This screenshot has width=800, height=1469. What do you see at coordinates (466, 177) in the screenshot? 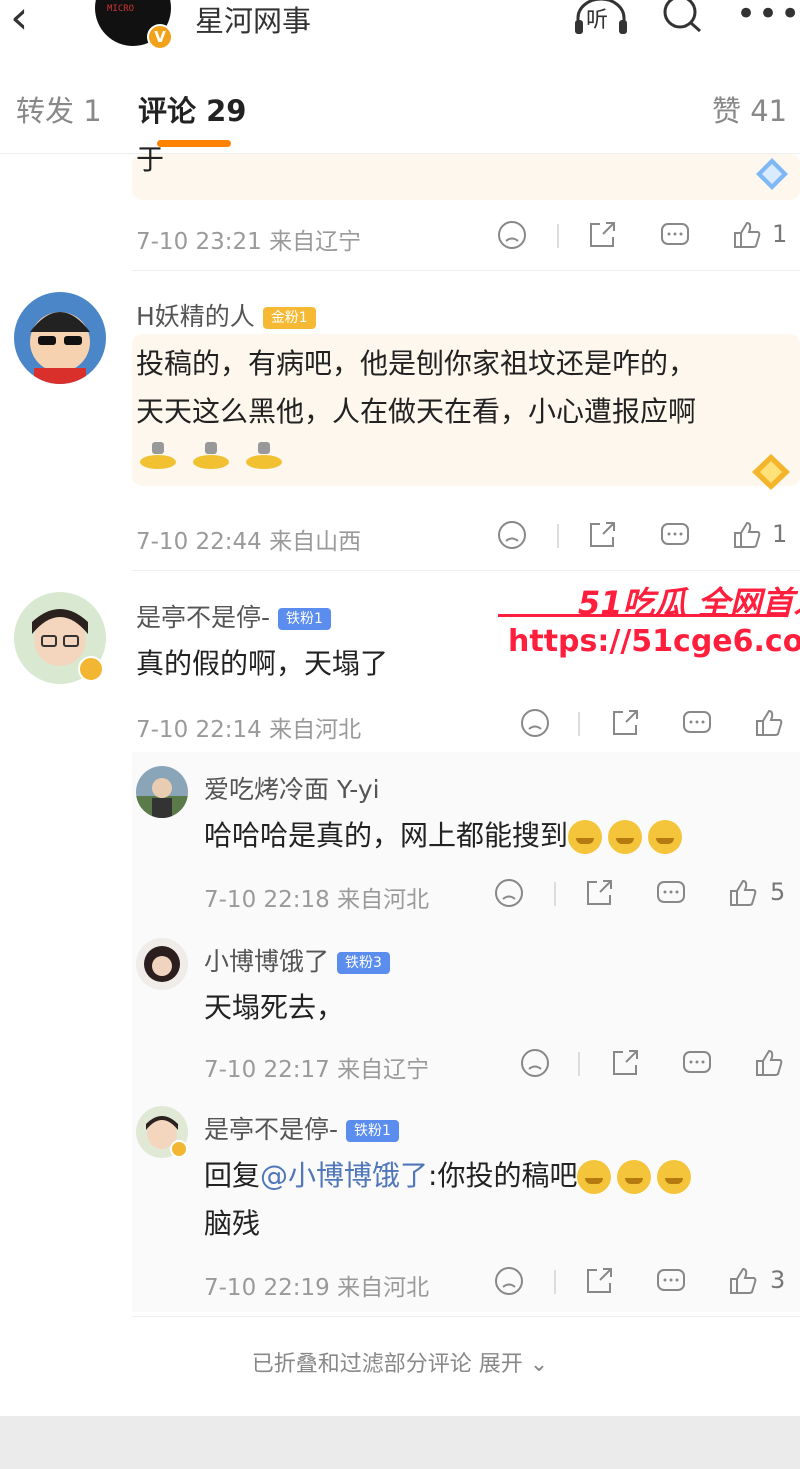
I see `comment-bubble` at bounding box center [466, 177].